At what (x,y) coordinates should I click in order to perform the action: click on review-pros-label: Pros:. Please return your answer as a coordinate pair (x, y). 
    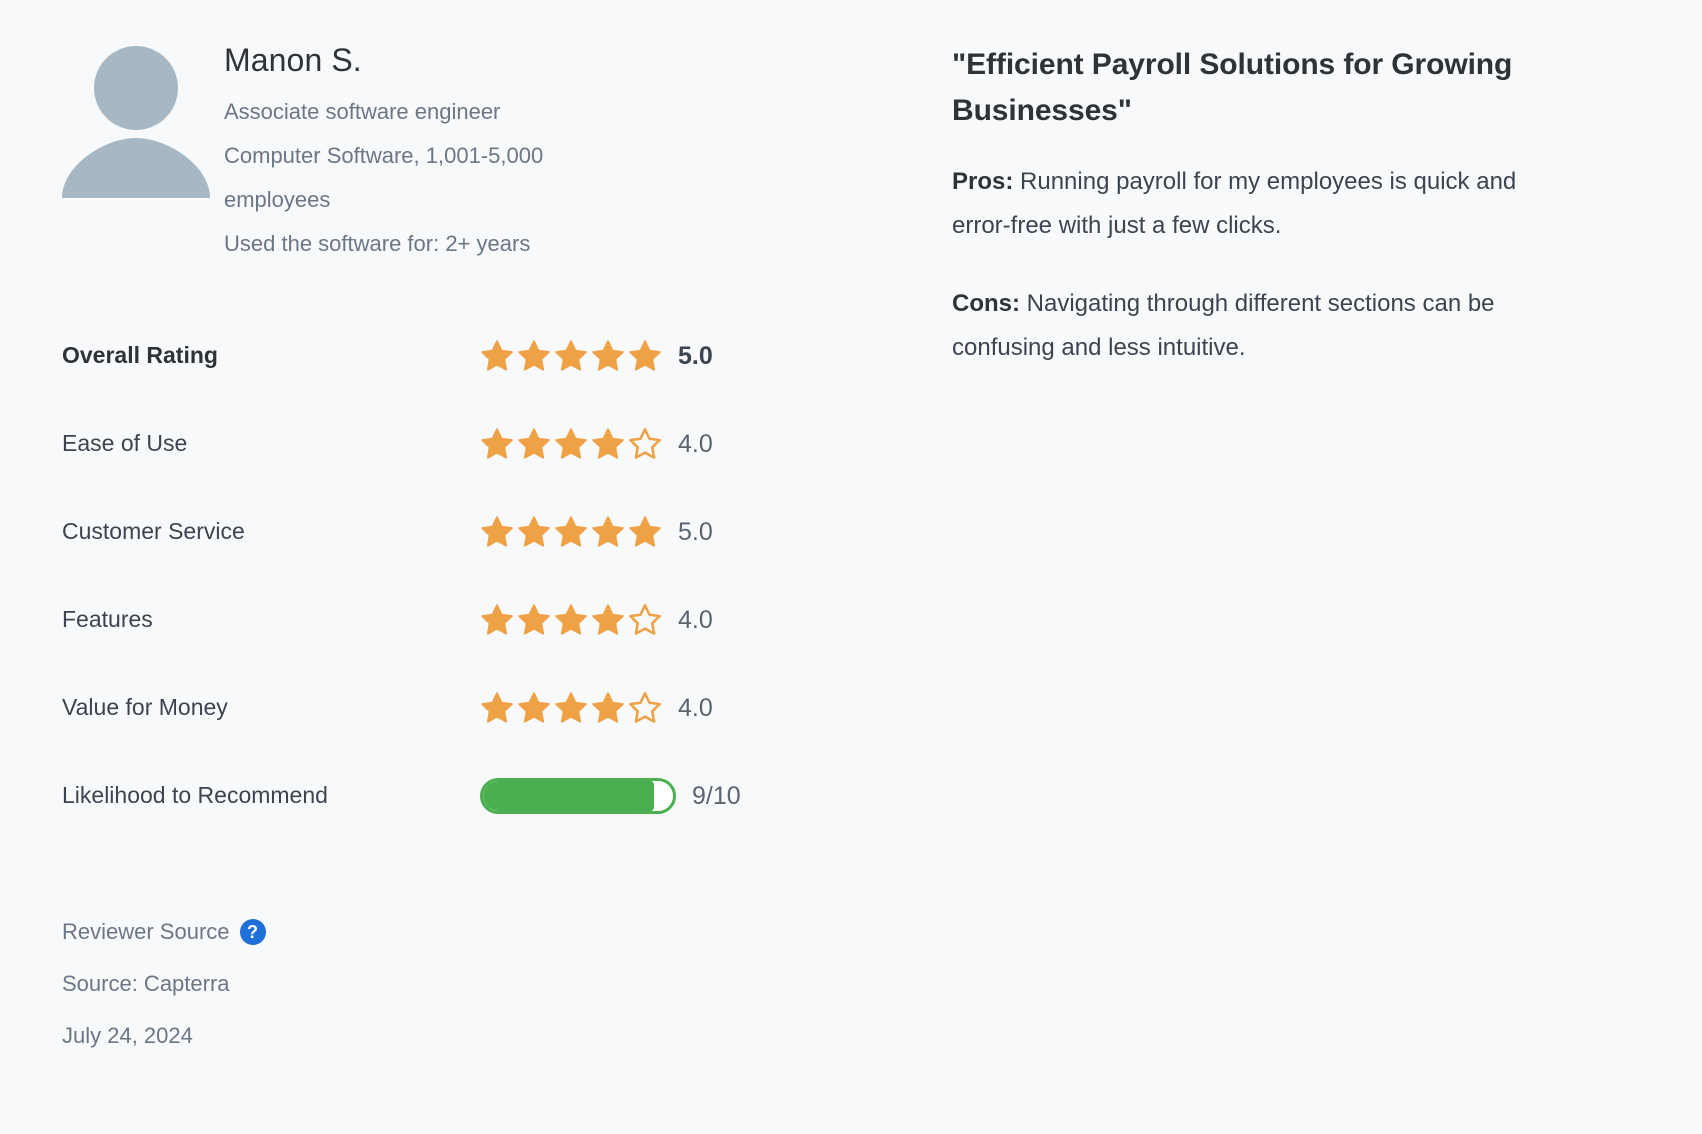
    Looking at the image, I should click on (983, 181).